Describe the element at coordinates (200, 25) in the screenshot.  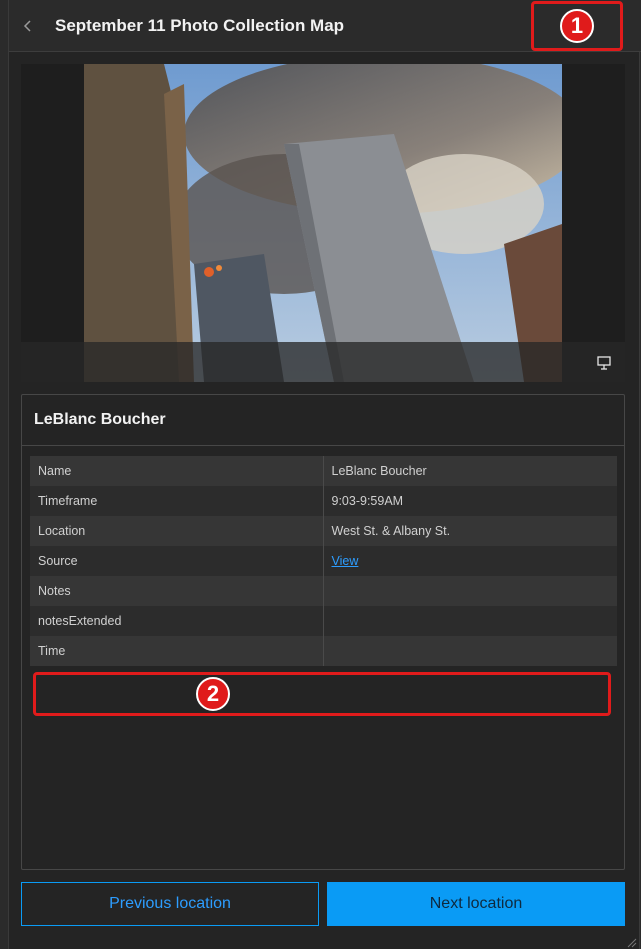
I see `page-title: September 11 Photo Collection Map` at that location.